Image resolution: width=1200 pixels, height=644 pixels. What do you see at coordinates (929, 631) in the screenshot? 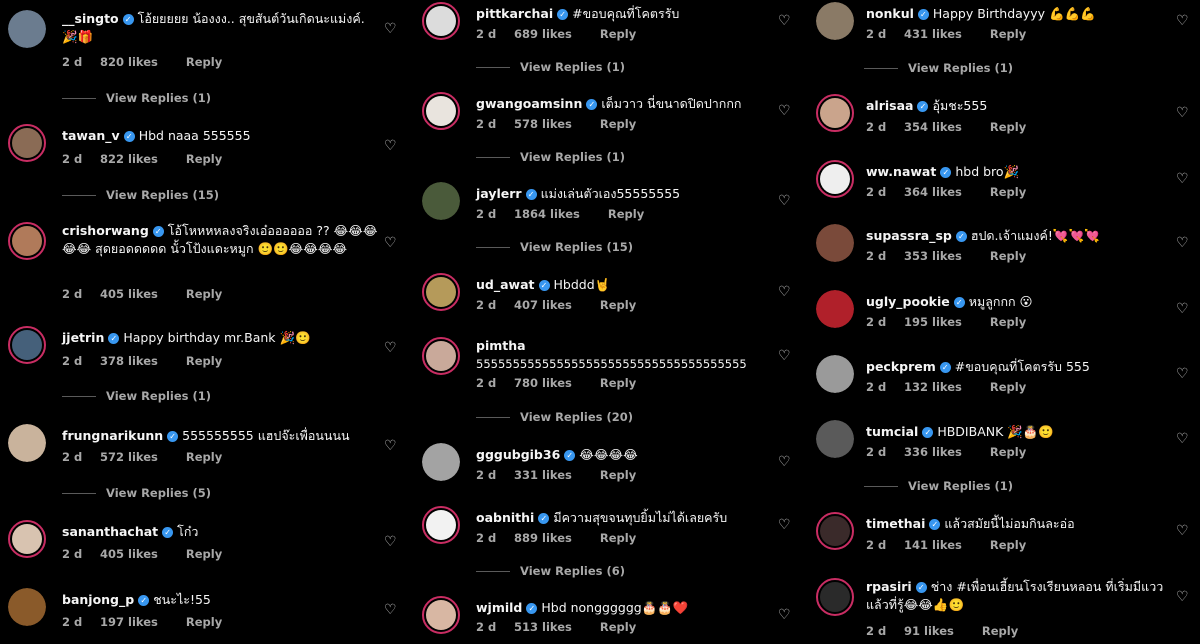
I see `likes-count: 91 likes` at bounding box center [929, 631].